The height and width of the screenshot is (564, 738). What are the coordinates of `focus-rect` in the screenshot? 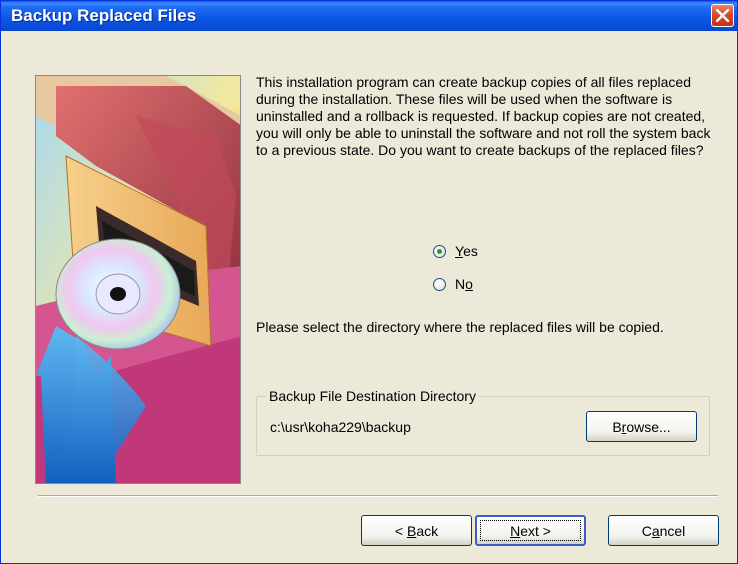 It's located at (530, 530).